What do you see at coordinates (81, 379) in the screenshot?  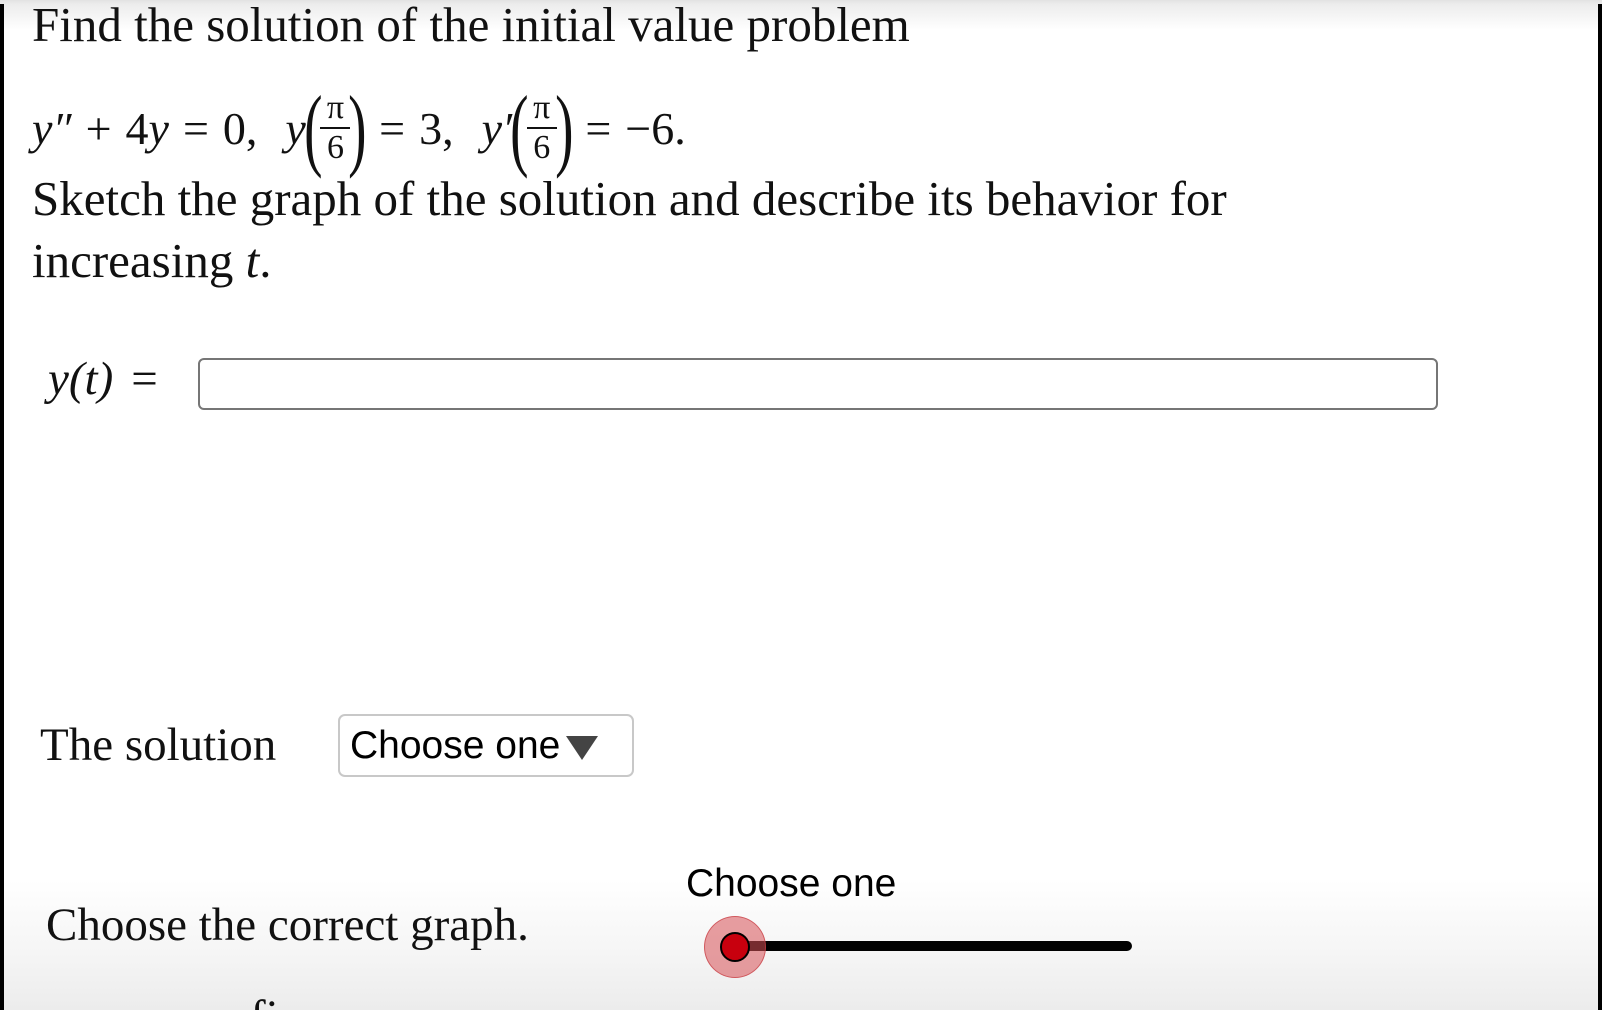 I see `answer-label-function: y(t)` at bounding box center [81, 379].